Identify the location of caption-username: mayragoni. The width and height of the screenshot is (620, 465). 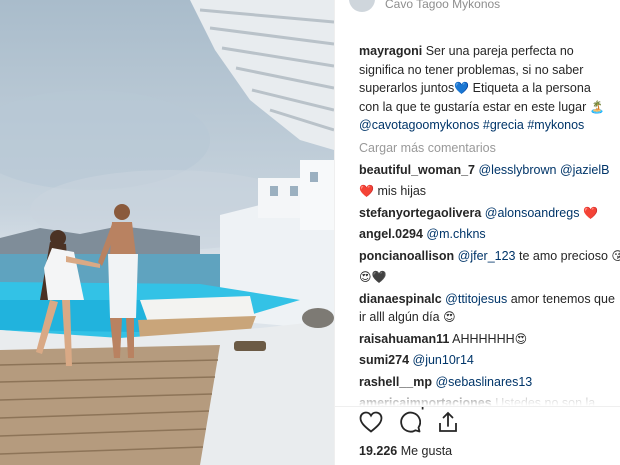
(390, 51).